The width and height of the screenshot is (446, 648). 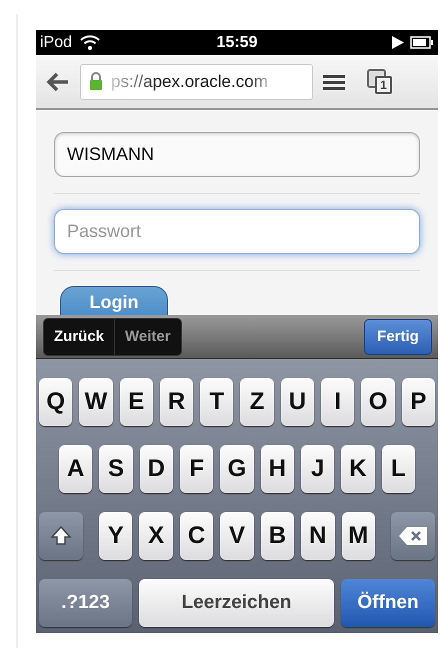 I want to click on key: R, so click(x=177, y=402).